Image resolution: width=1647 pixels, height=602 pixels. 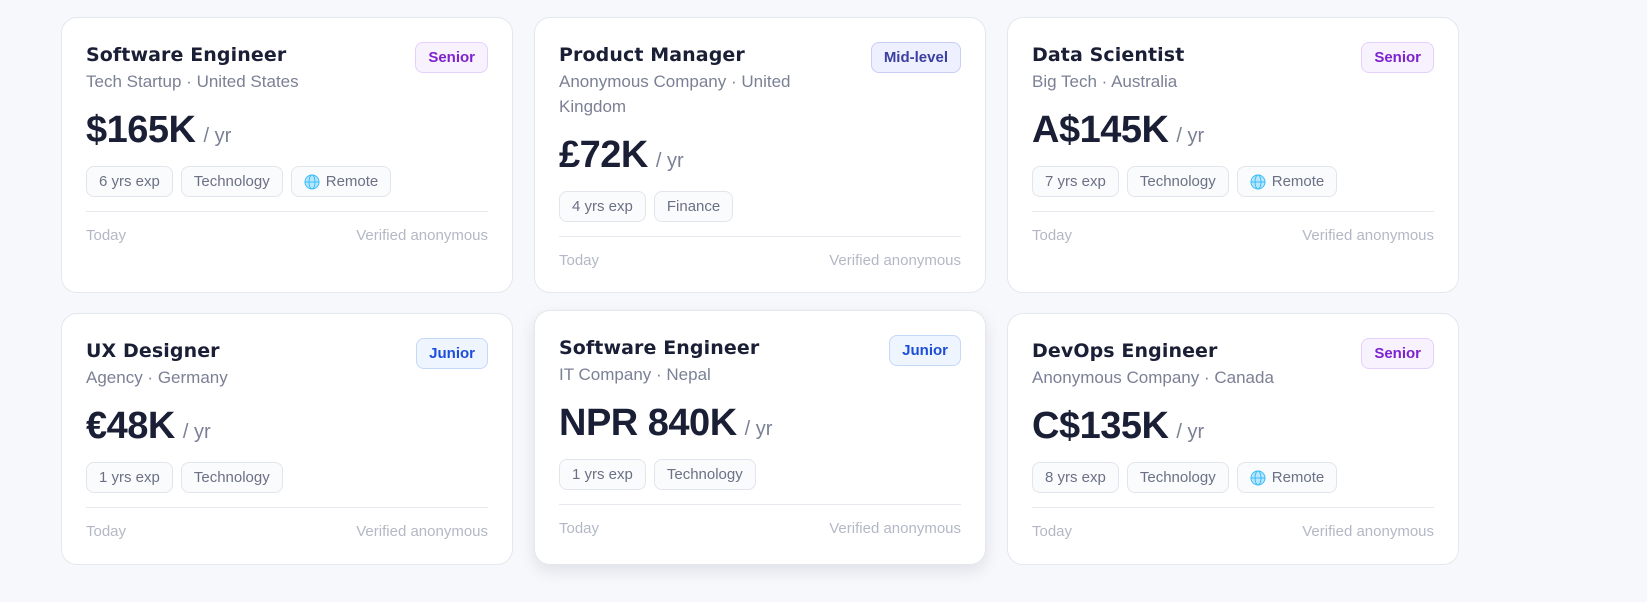 What do you see at coordinates (157, 364) in the screenshot?
I see `card-heading: UX Designer Agency · Germany` at bounding box center [157, 364].